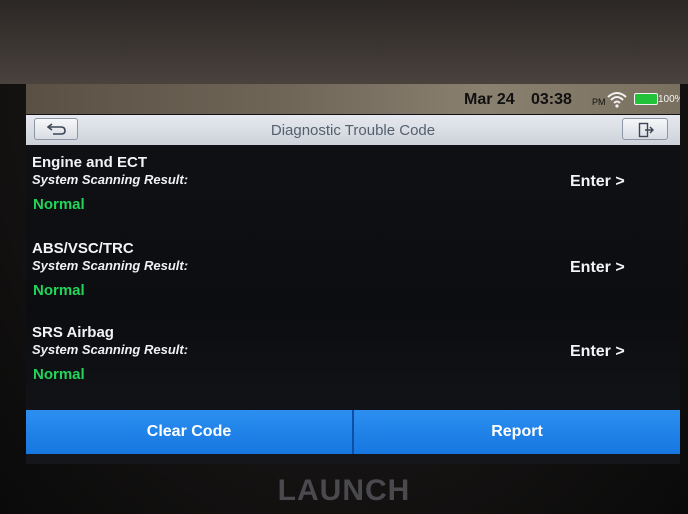  I want to click on battery-icon, so click(646, 99).